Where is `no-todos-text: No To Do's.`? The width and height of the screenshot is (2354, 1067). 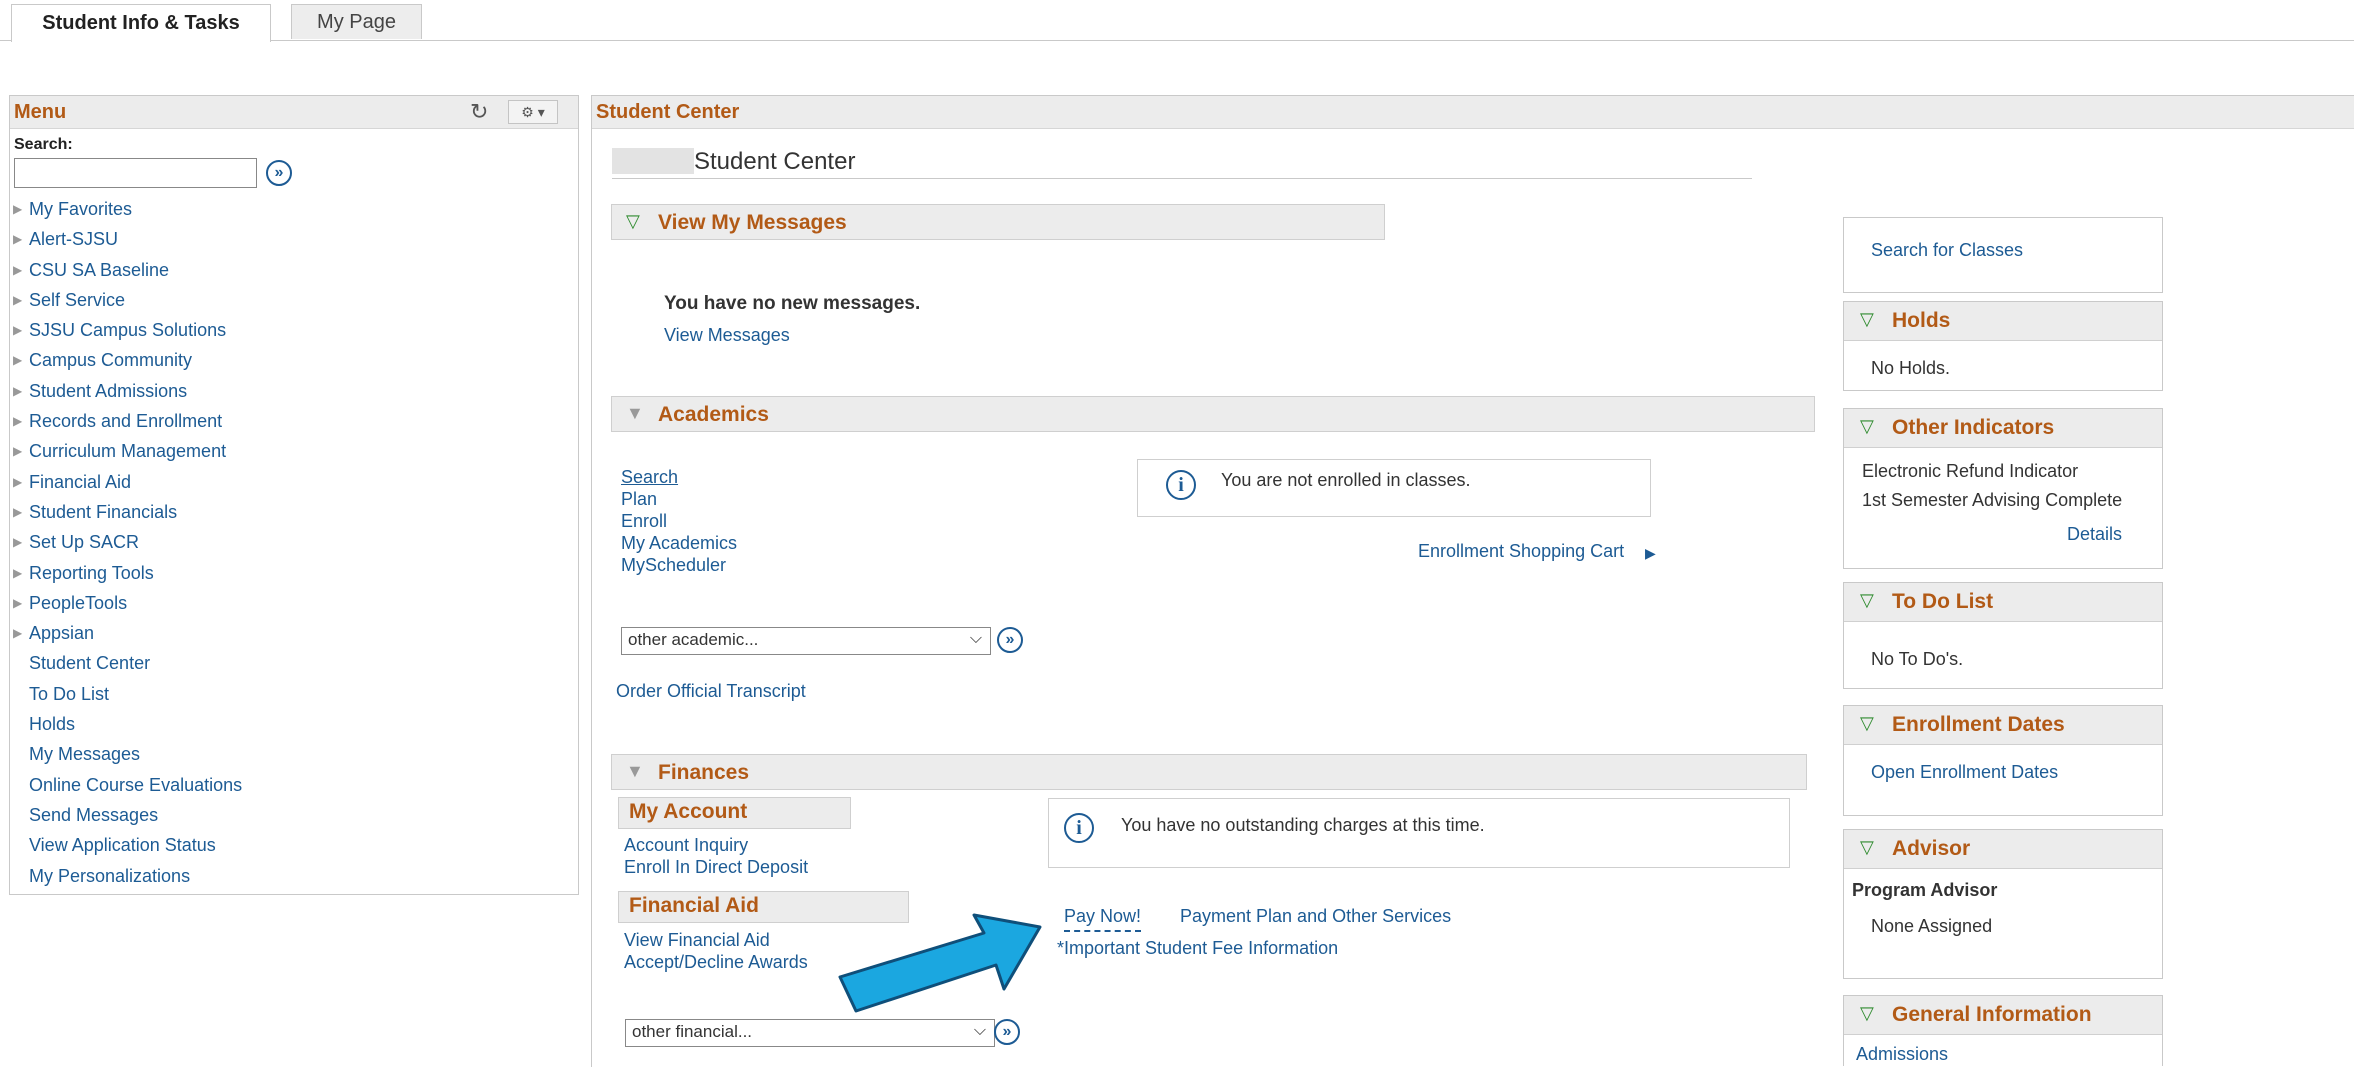
no-todos-text: No To Do's. is located at coordinates (1917, 659).